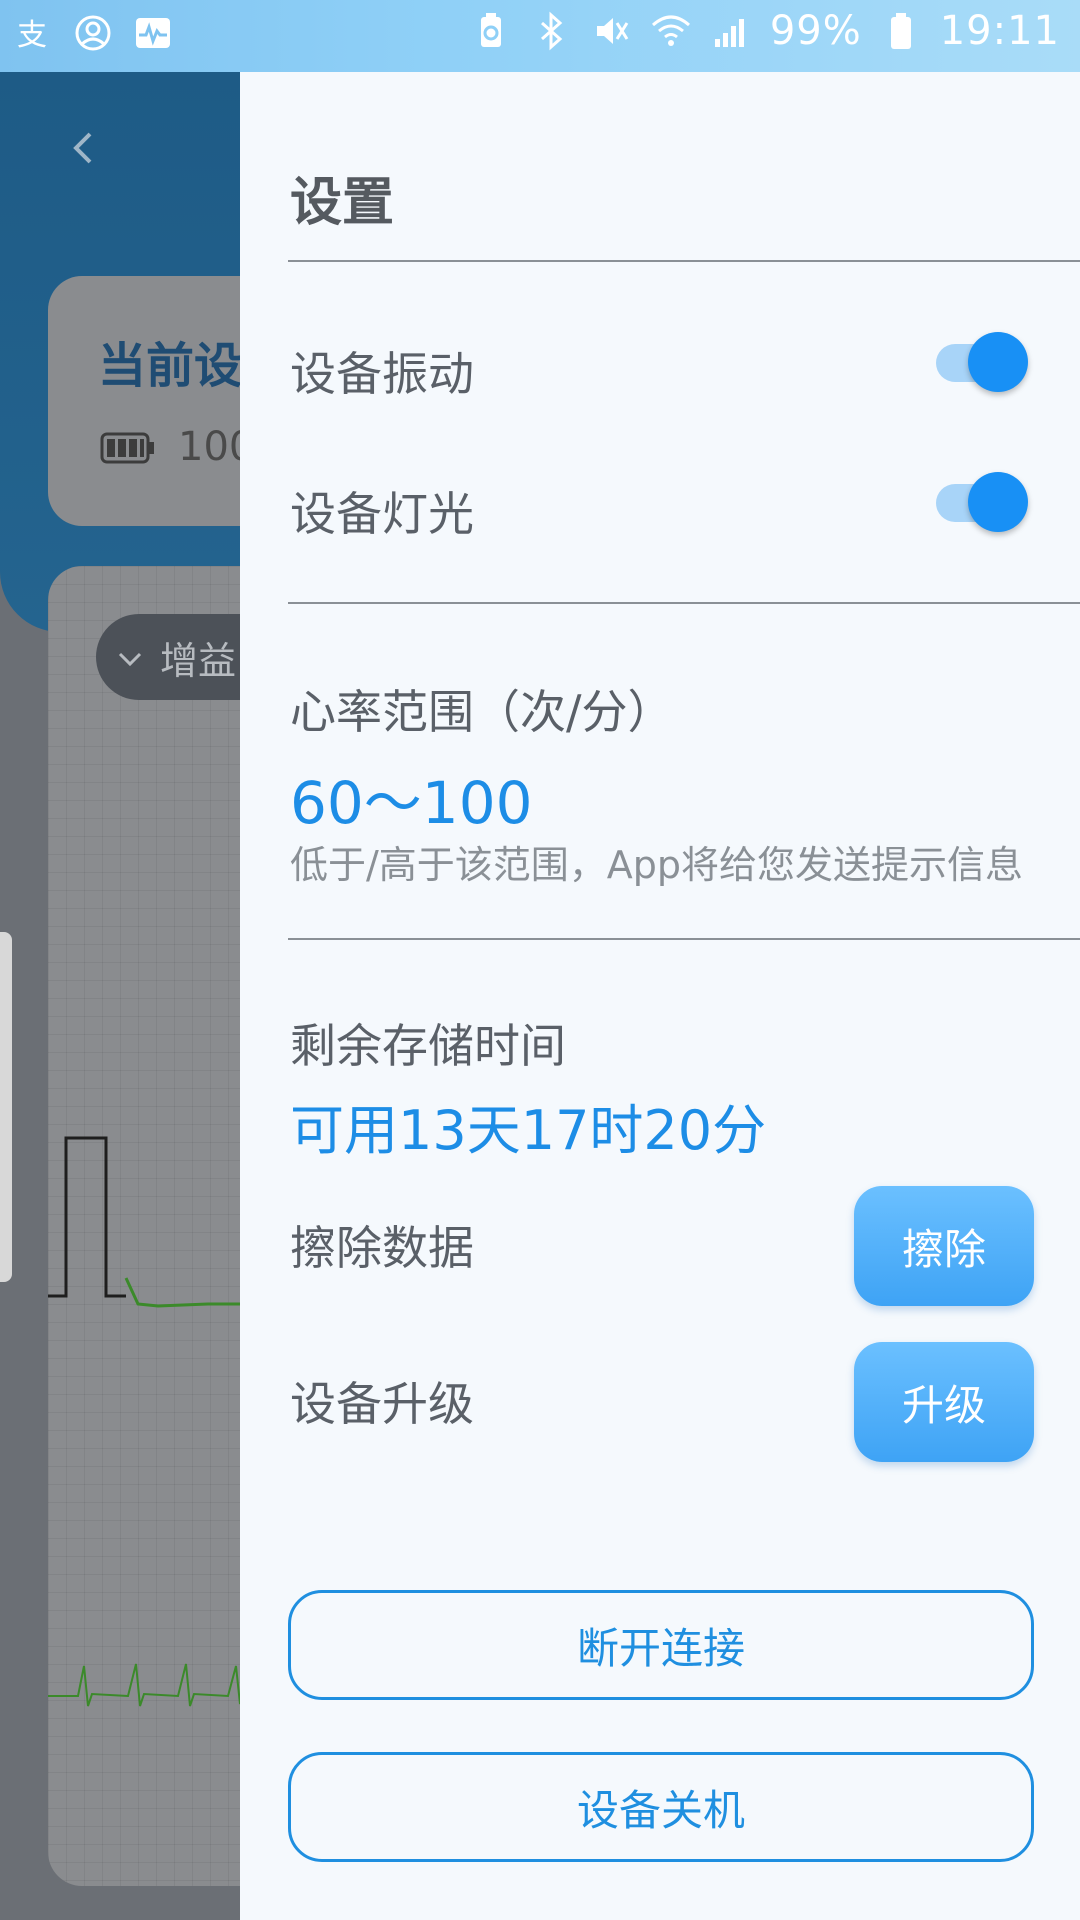  I want to click on alipay-icon: 支, so click(33, 33).